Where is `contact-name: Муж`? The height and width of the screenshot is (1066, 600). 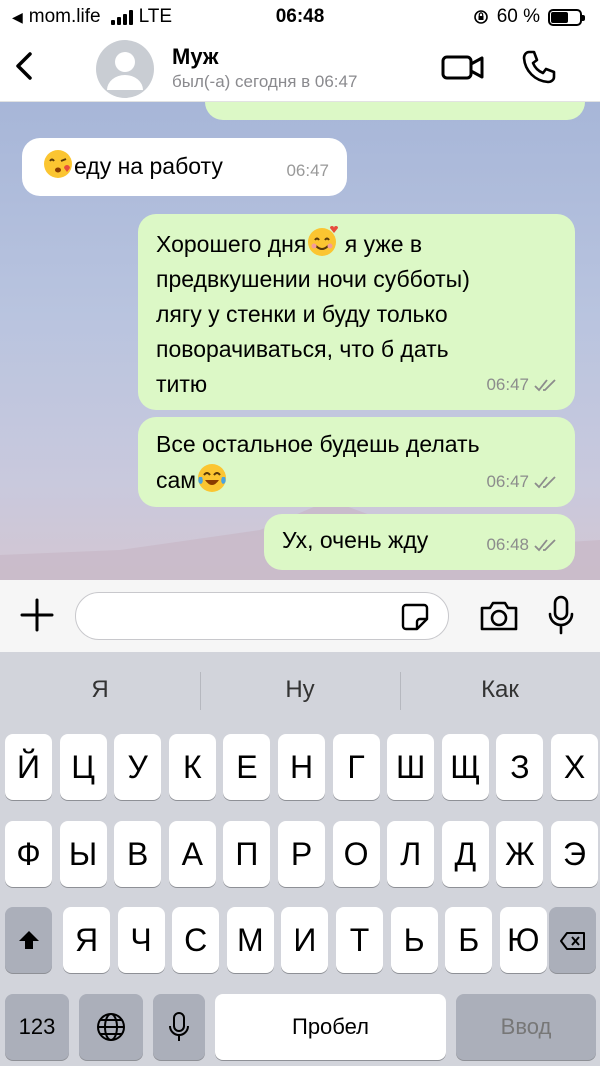 contact-name: Муж is located at coordinates (195, 57).